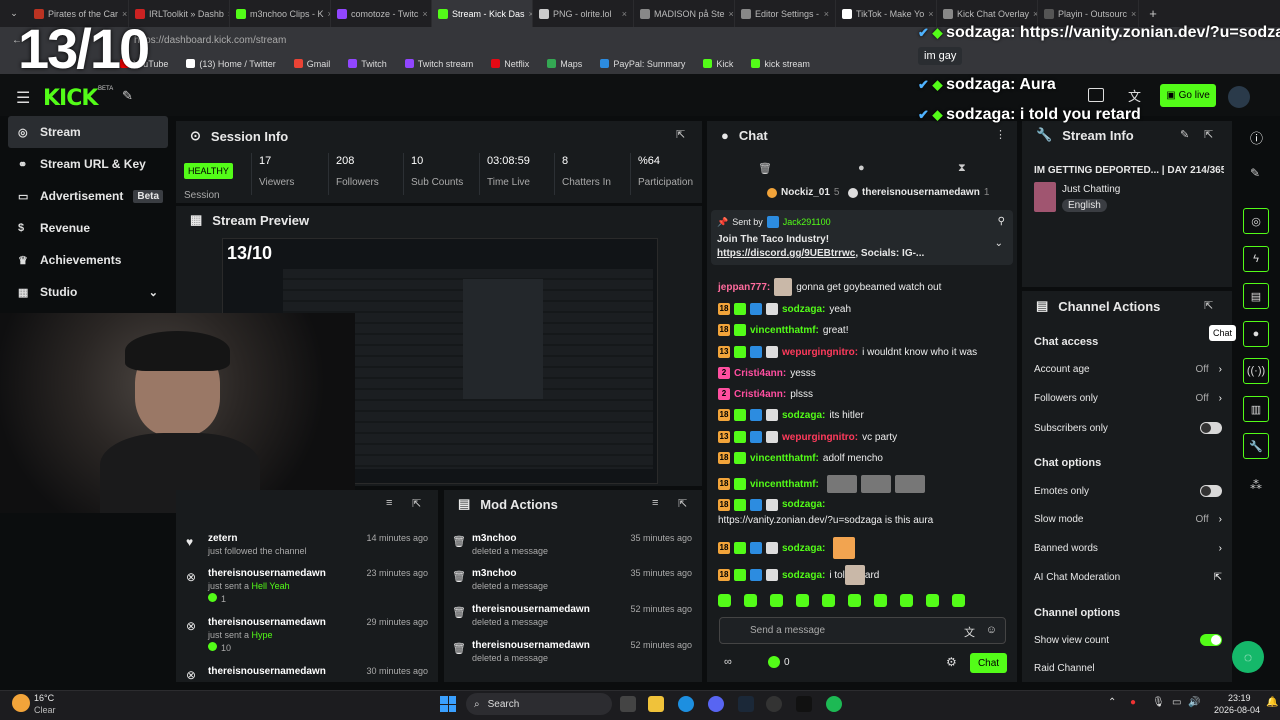 The width and height of the screenshot is (1280, 720). Describe the element at coordinates (1256, 259) in the screenshot. I see `bolt-icon: ϟ` at that location.